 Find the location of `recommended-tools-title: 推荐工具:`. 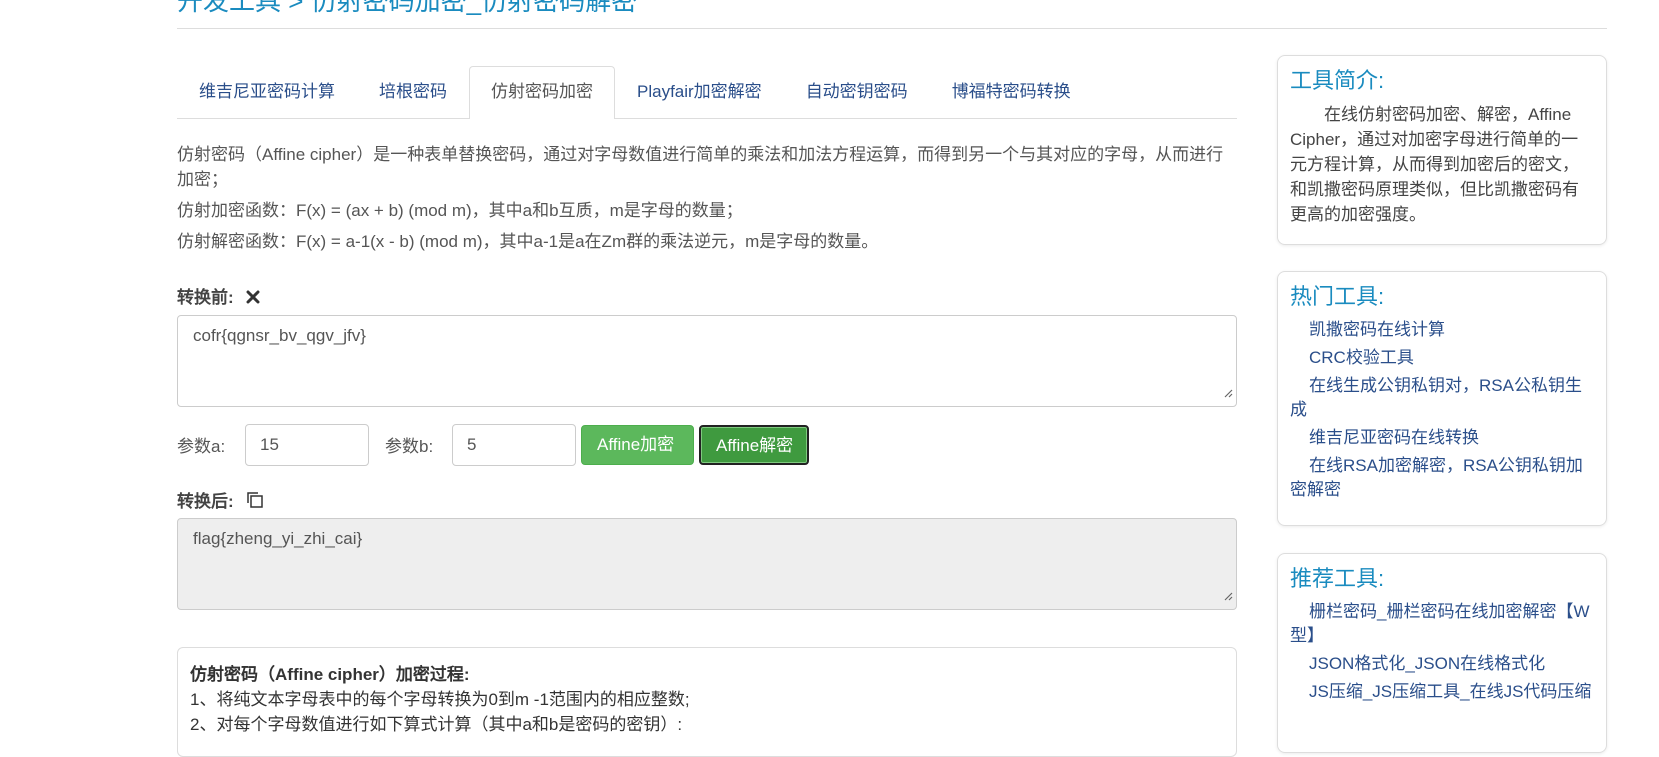

recommended-tools-title: 推荐工具: is located at coordinates (1337, 578).